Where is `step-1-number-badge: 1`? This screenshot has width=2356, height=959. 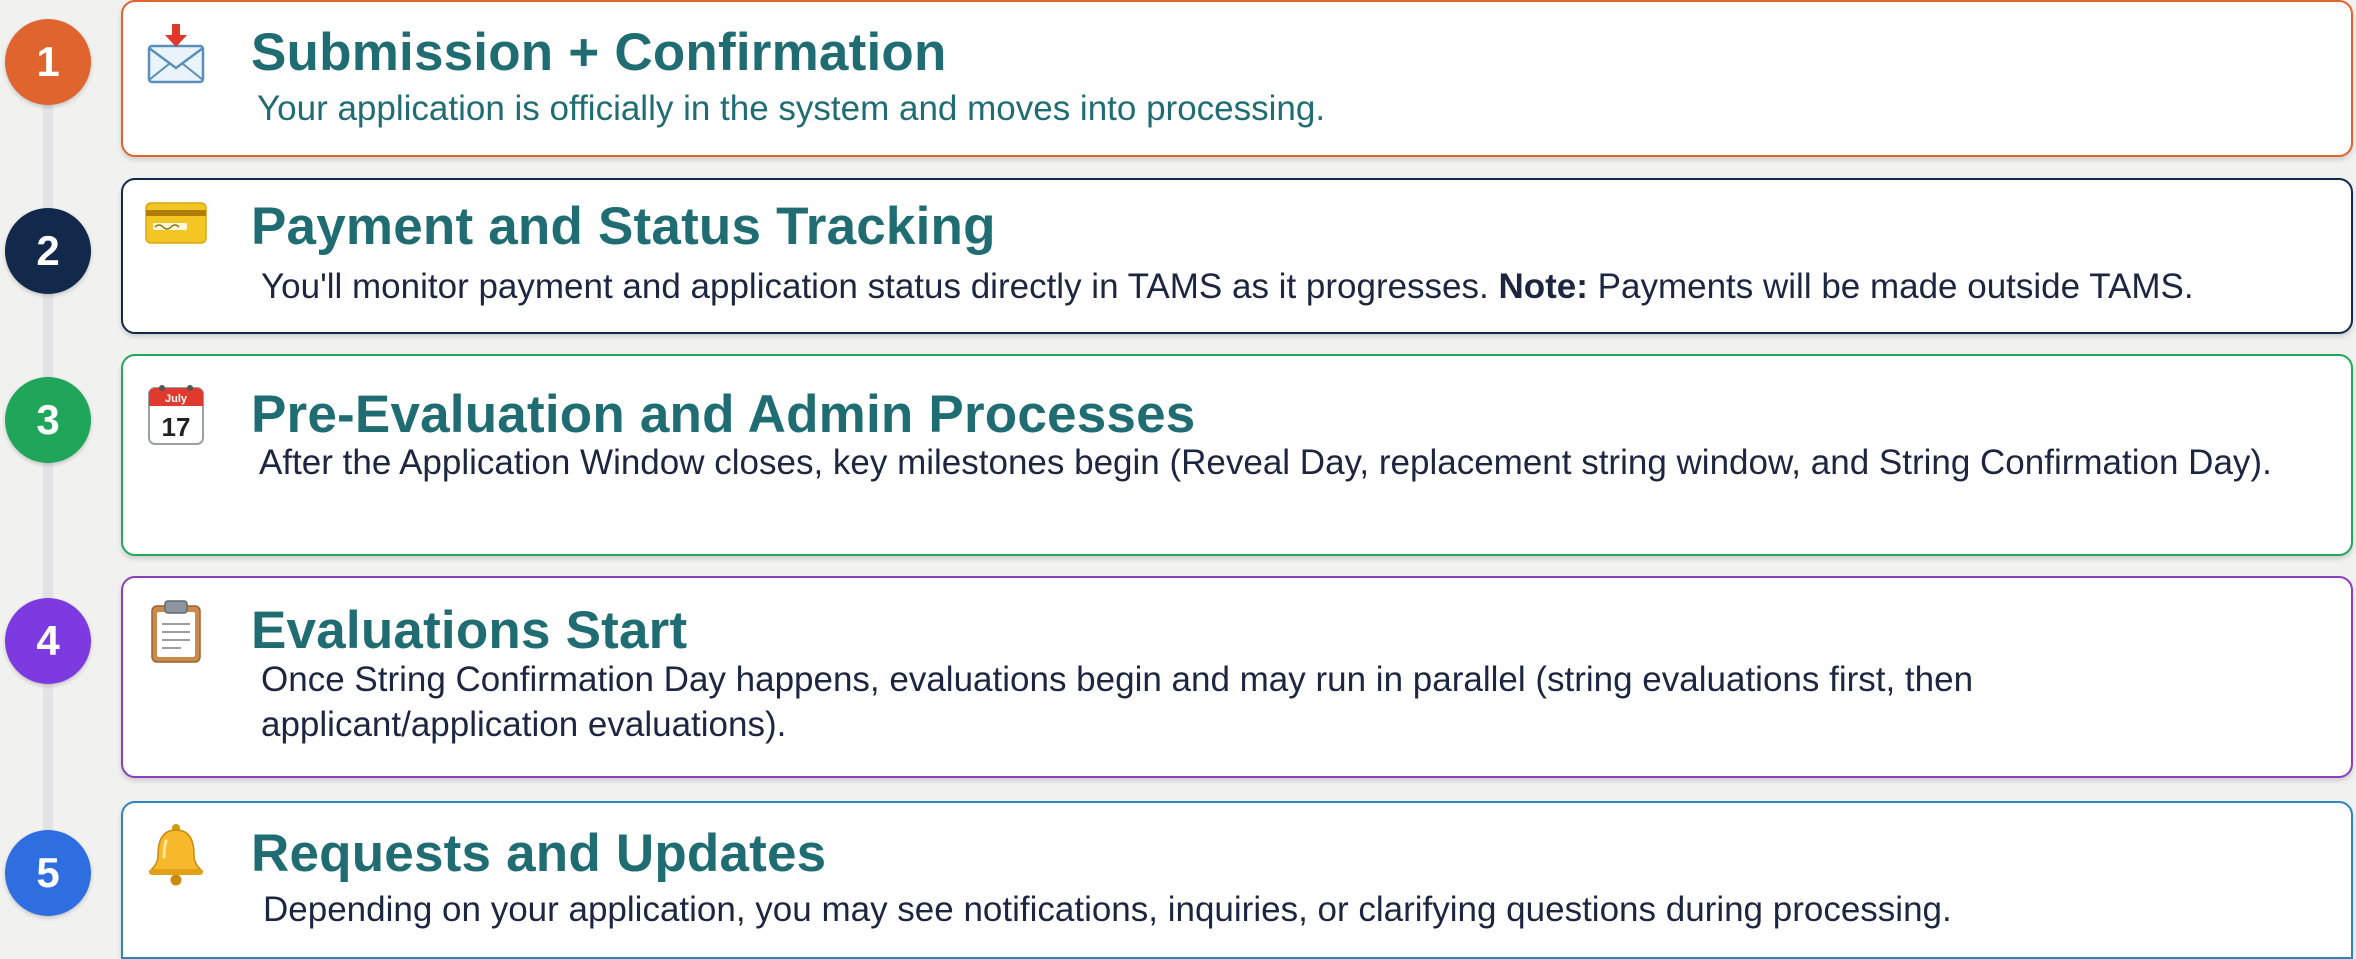 step-1-number-badge: 1 is located at coordinates (48, 62).